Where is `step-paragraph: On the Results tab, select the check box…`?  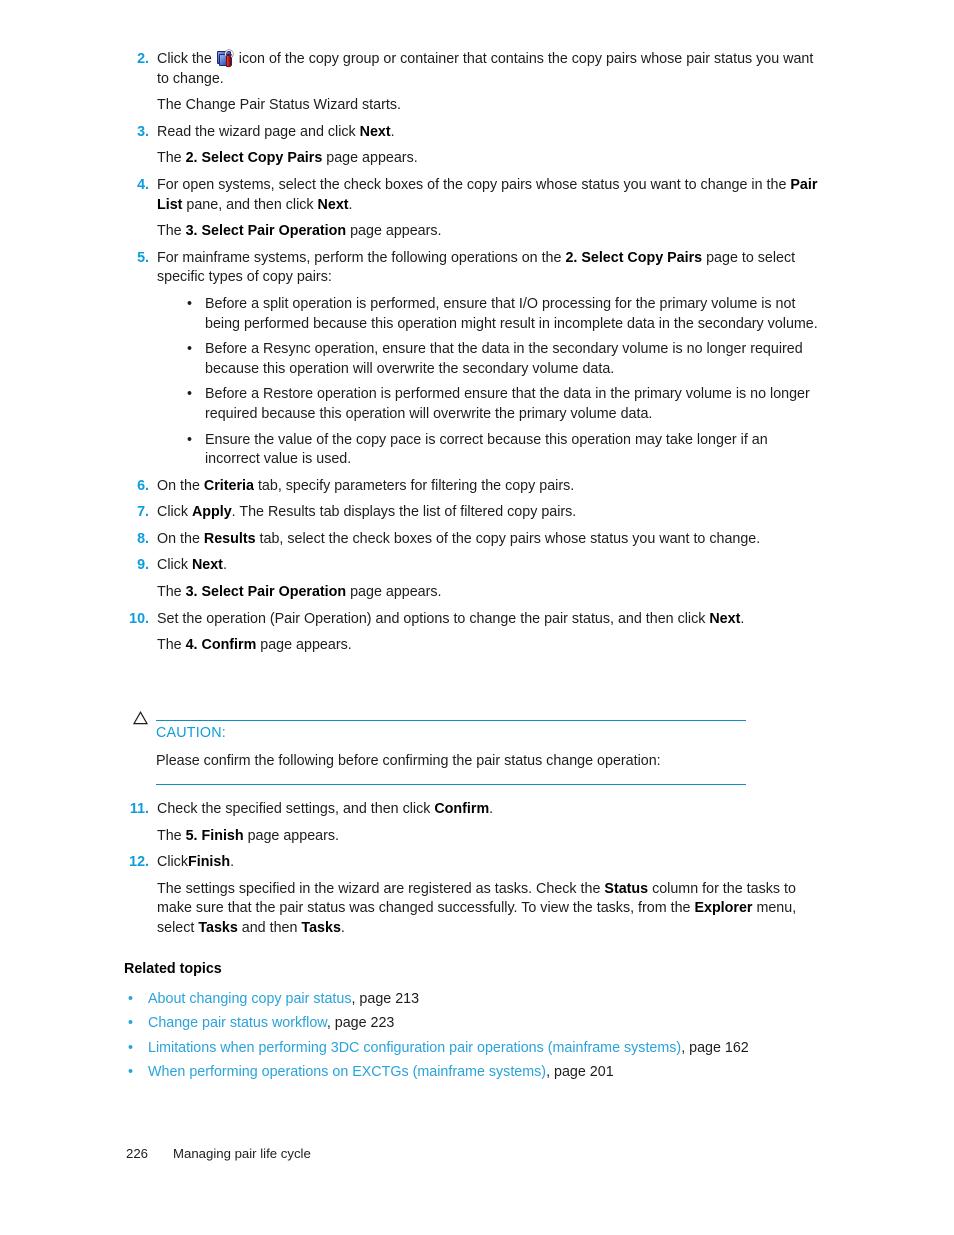 step-paragraph: On the Results tab, select the check box… is located at coordinates (490, 540).